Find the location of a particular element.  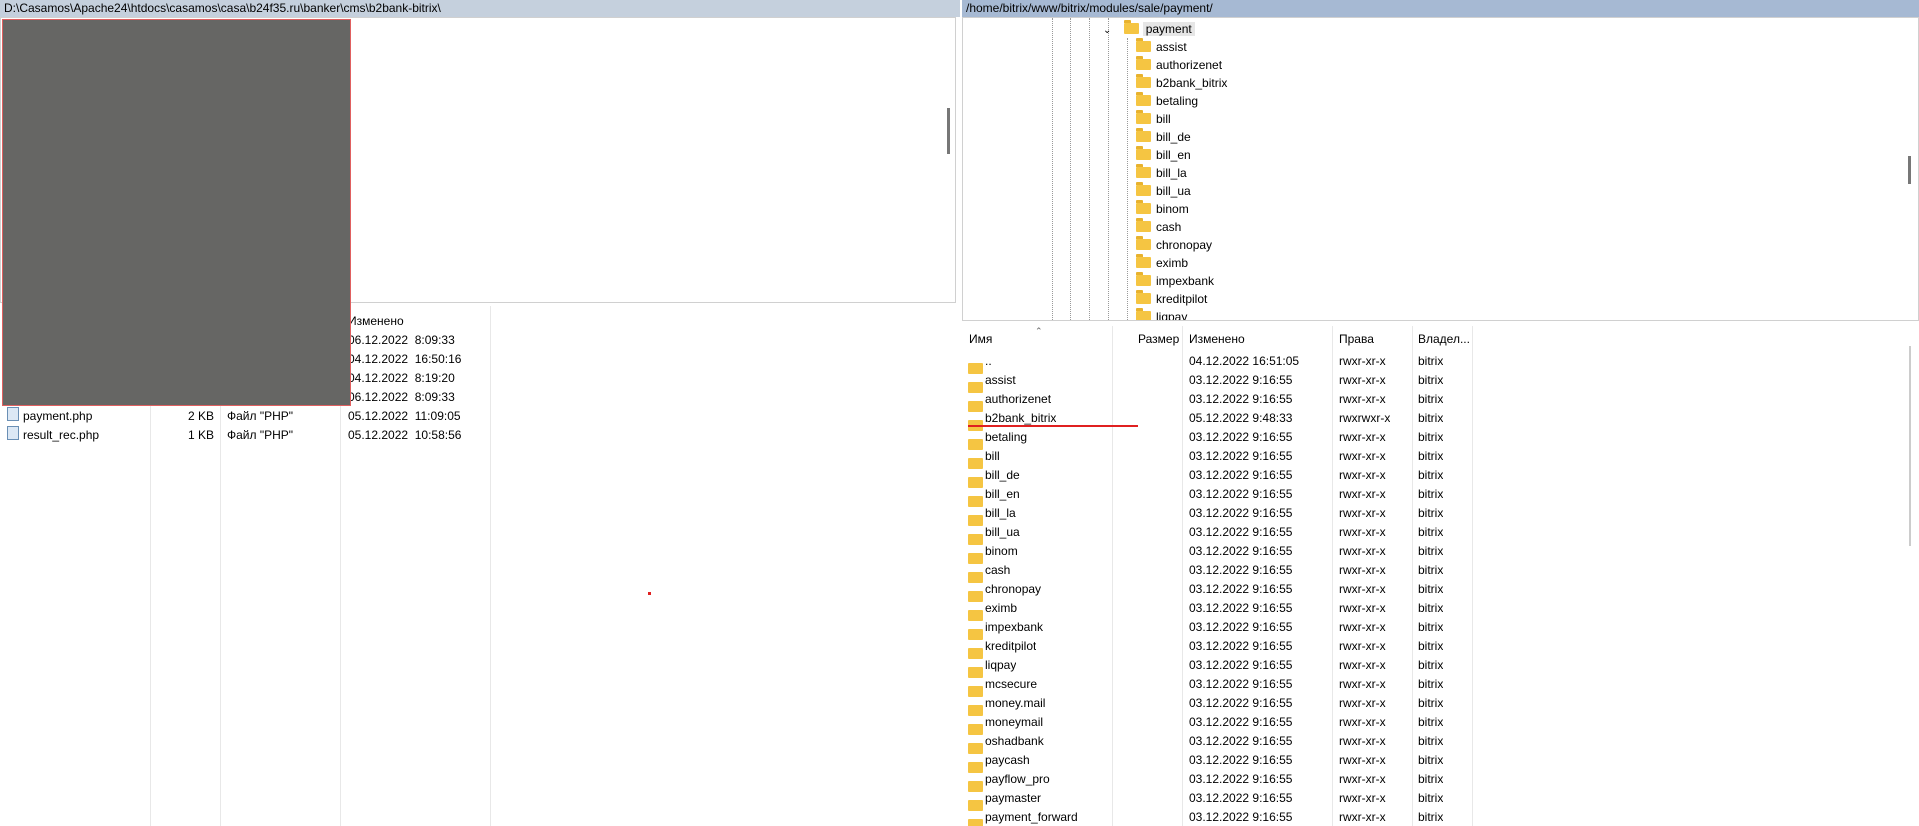

tree-node-authorizenet: authorizenet is located at coordinates (1179, 64).